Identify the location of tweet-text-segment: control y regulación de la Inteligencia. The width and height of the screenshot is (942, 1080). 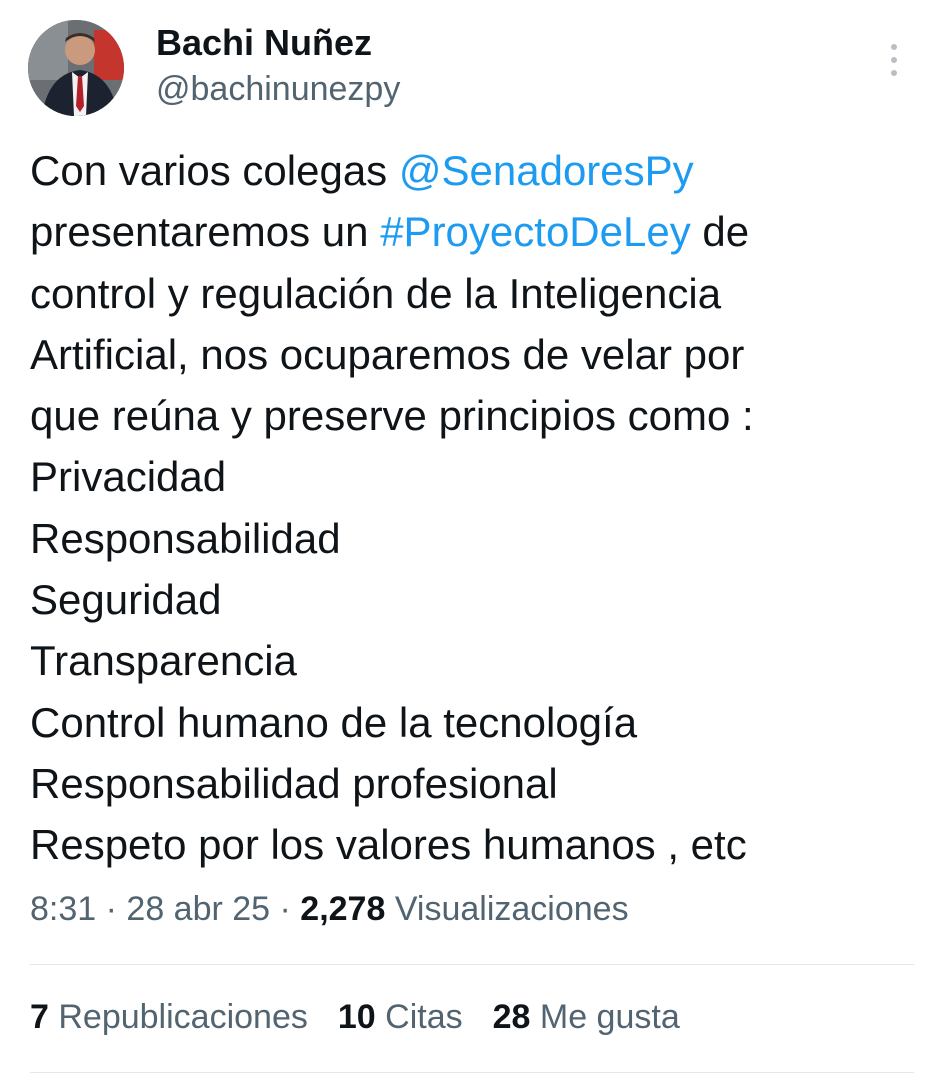
(376, 293).